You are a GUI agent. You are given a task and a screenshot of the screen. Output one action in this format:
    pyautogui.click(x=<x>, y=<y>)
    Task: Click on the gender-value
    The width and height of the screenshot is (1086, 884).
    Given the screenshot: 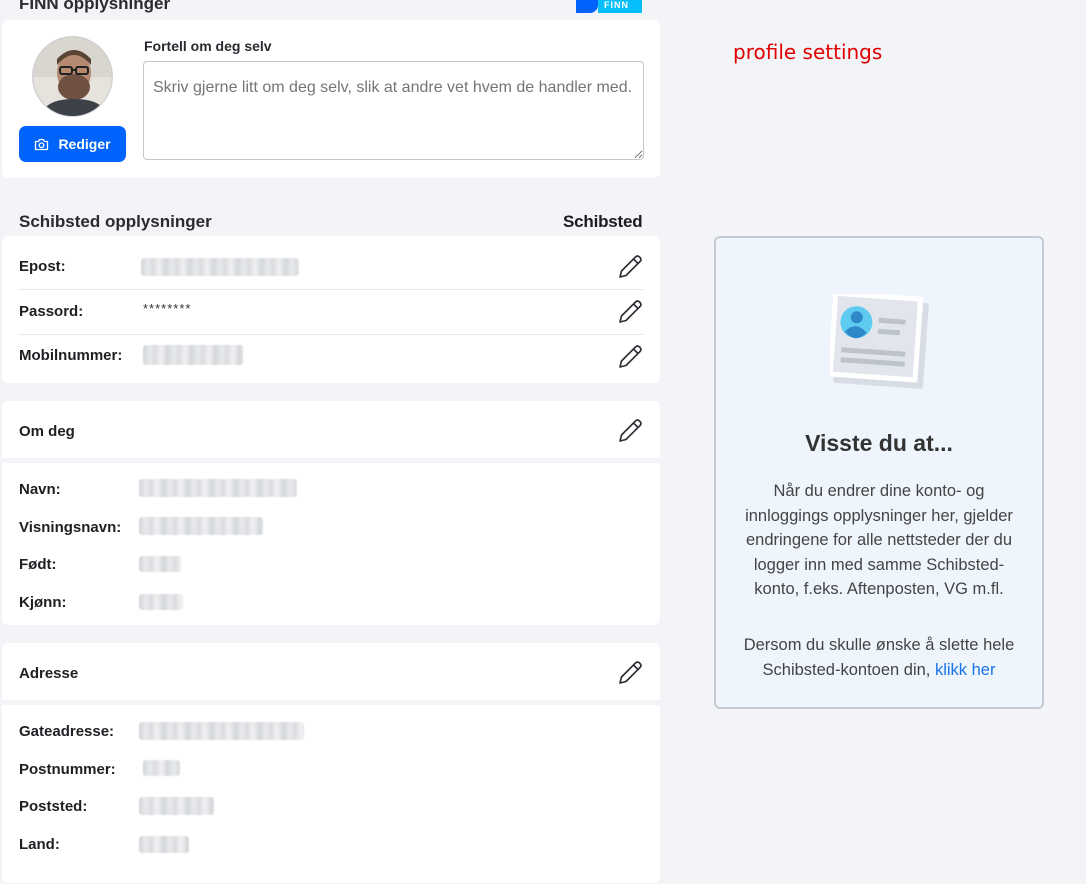 What is the action you would take?
    pyautogui.click(x=161, y=602)
    